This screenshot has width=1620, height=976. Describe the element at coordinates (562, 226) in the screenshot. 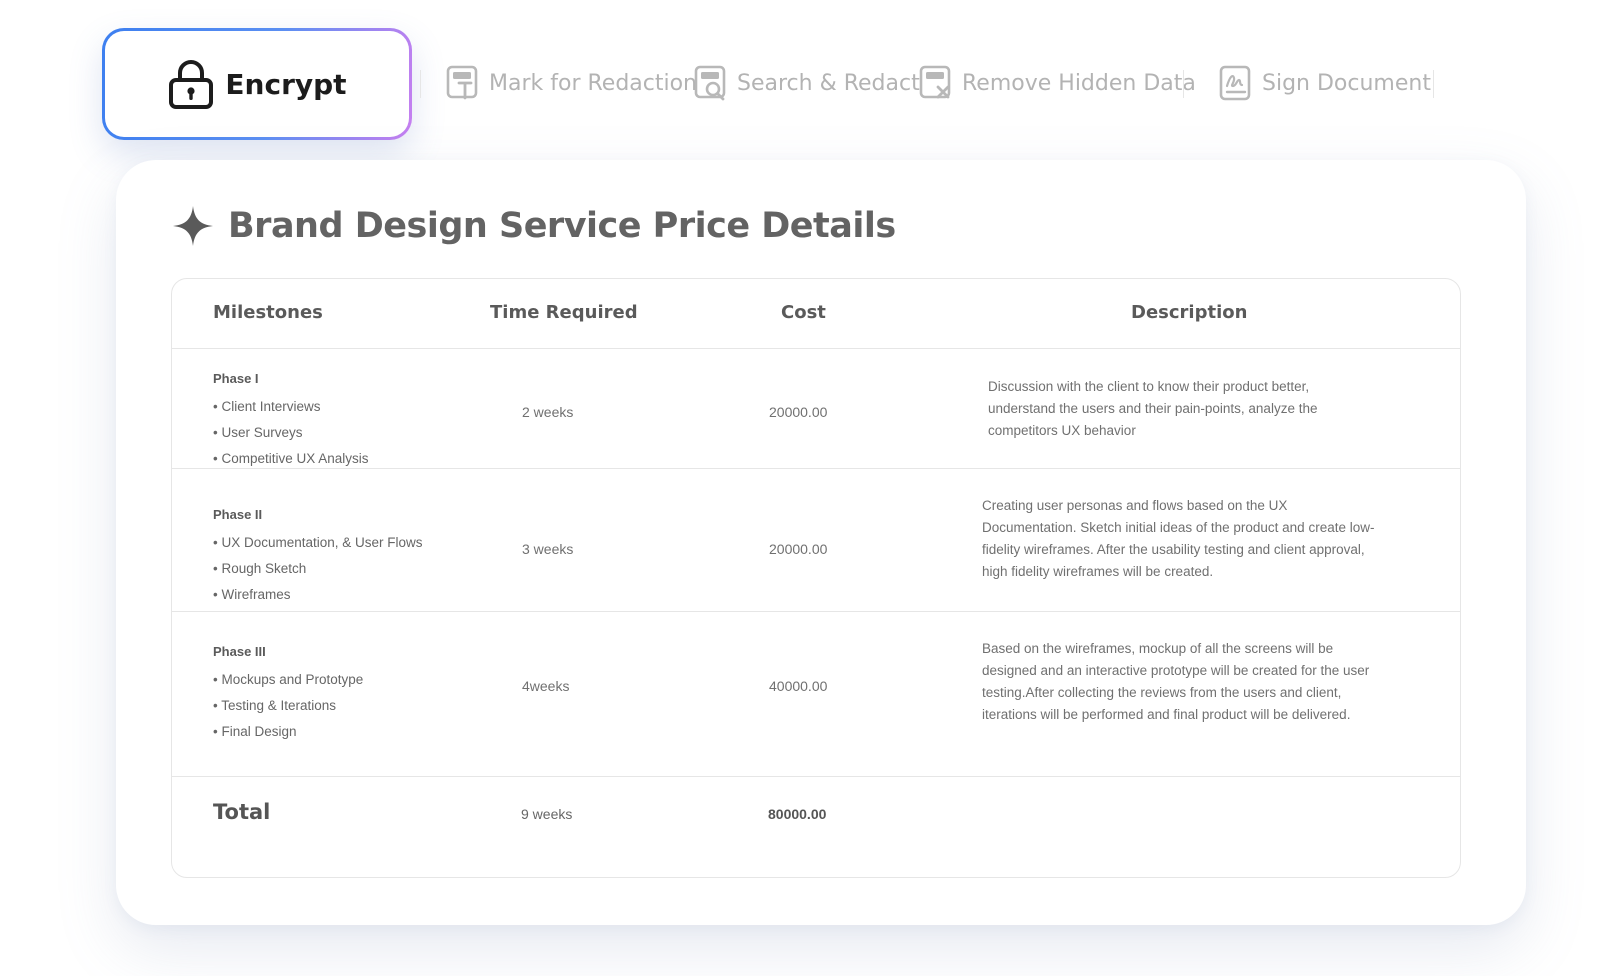

I see `page-title: Brand Design Service Price Details` at that location.